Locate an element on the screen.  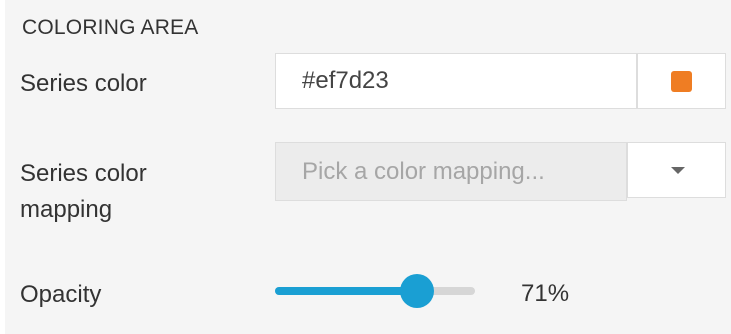
opacity-label: Opacity is located at coordinates (61, 294).